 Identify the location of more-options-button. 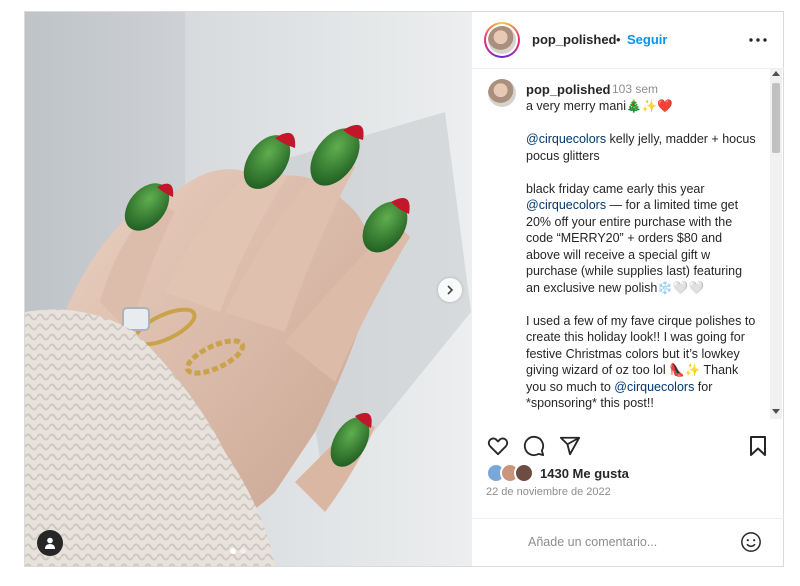
(758, 40).